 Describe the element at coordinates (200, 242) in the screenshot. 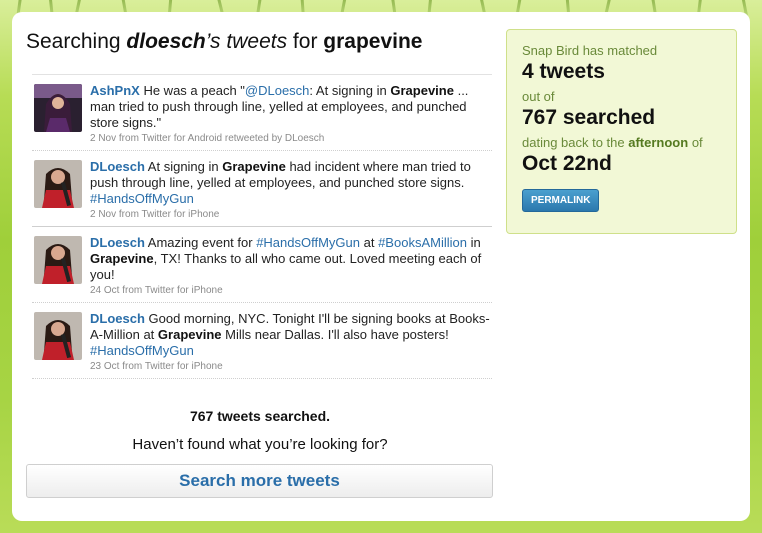

I see `tweet-text-part: Amazing event for` at that location.